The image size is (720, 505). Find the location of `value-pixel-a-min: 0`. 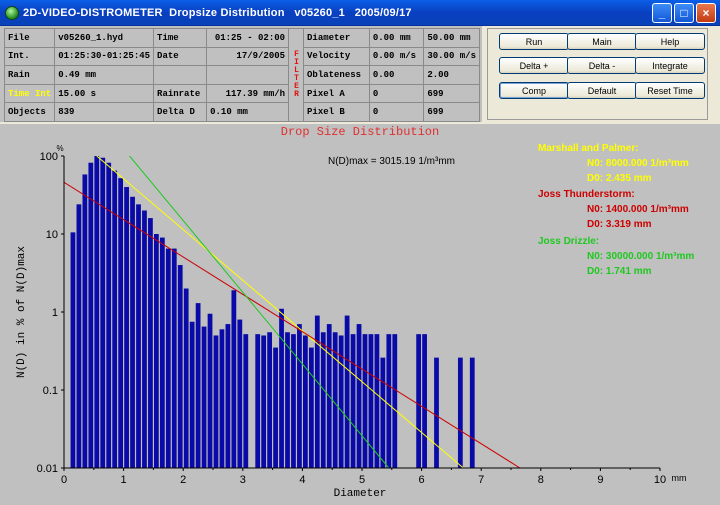

value-pixel-a-min: 0 is located at coordinates (396, 93).